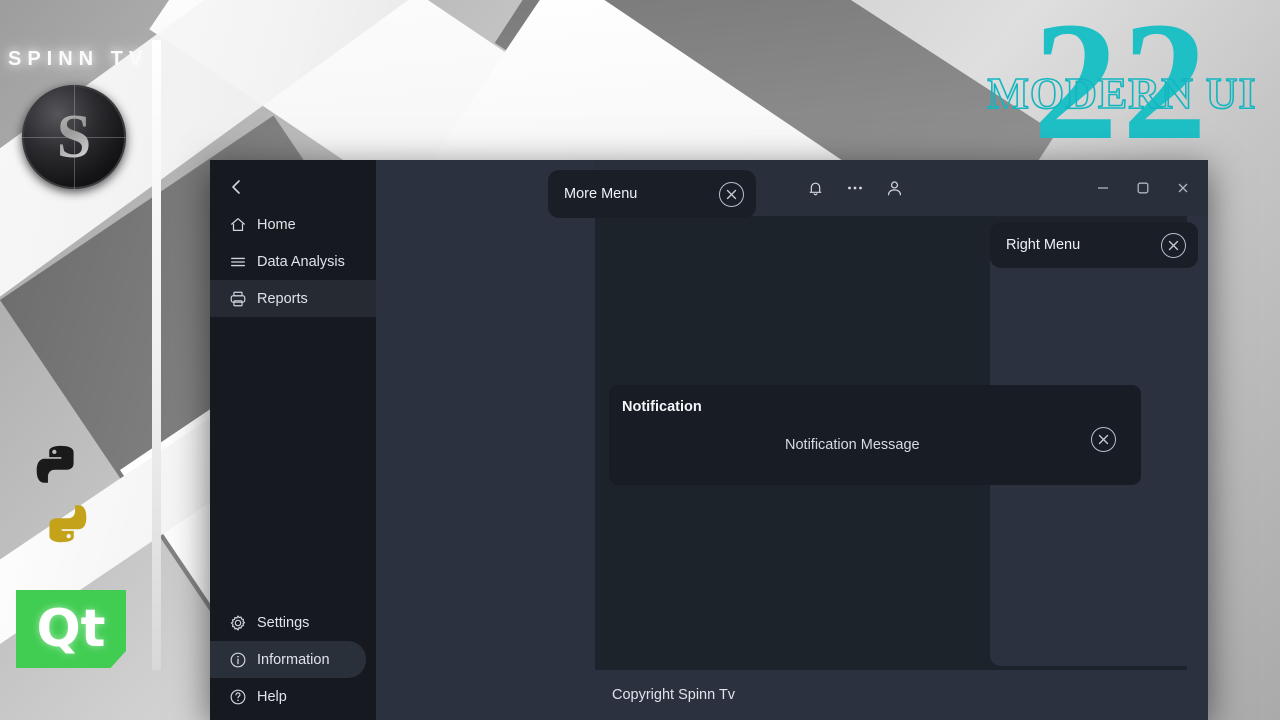 The height and width of the screenshot is (720, 1280). Describe the element at coordinates (71, 629) in the screenshot. I see `qt-logo: Qt` at that location.